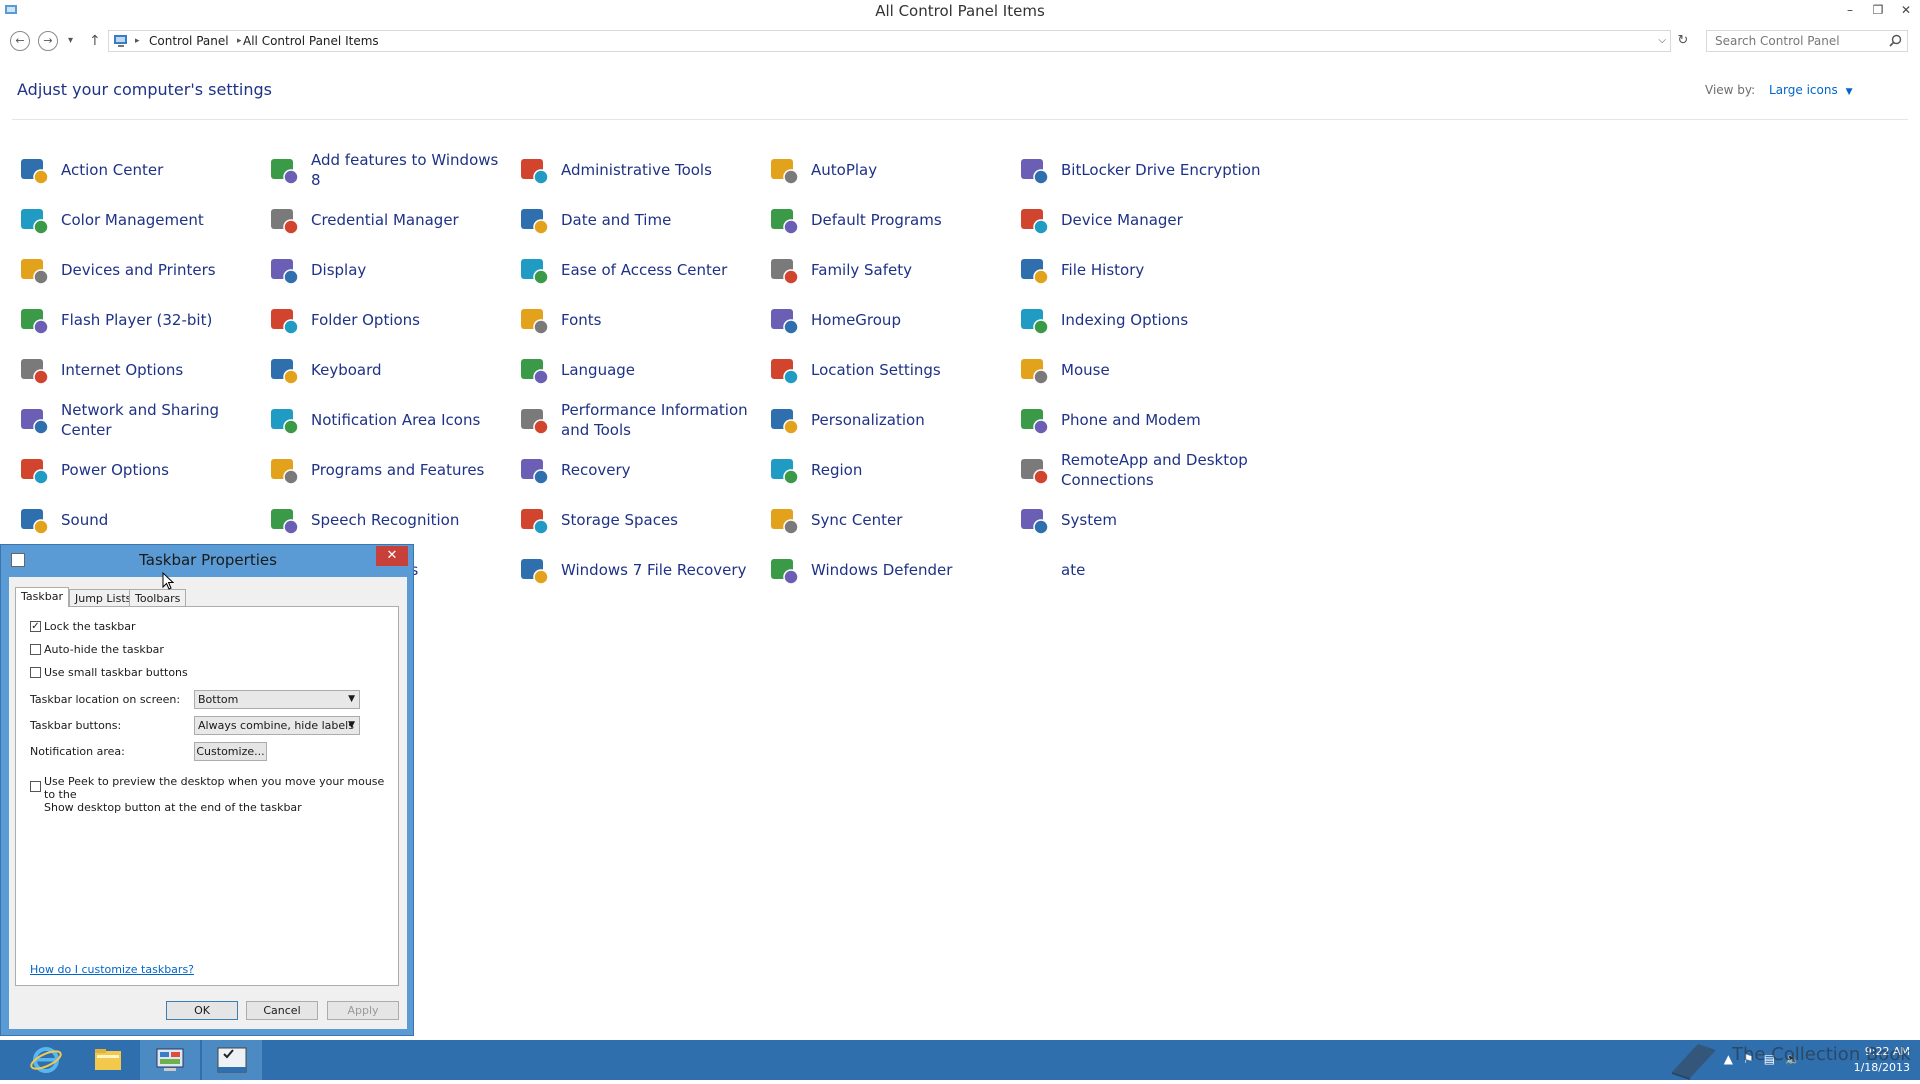 The image size is (1920, 1084). Describe the element at coordinates (116, 672) in the screenshot. I see `small-buttons-label: Use small taskbar buttons` at that location.